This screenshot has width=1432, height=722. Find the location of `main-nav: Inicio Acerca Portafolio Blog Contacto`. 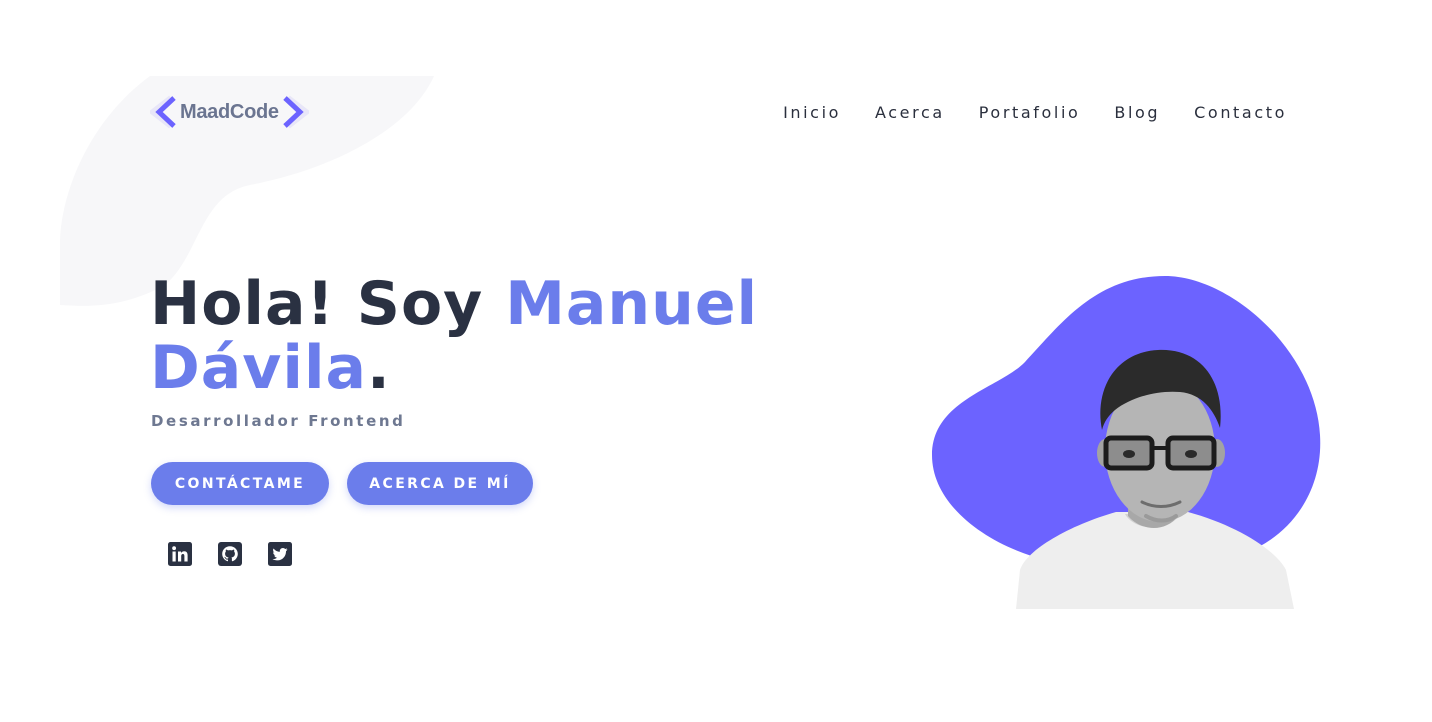

main-nav: Inicio Acerca Portafolio Blog Contacto is located at coordinates (1035, 112).